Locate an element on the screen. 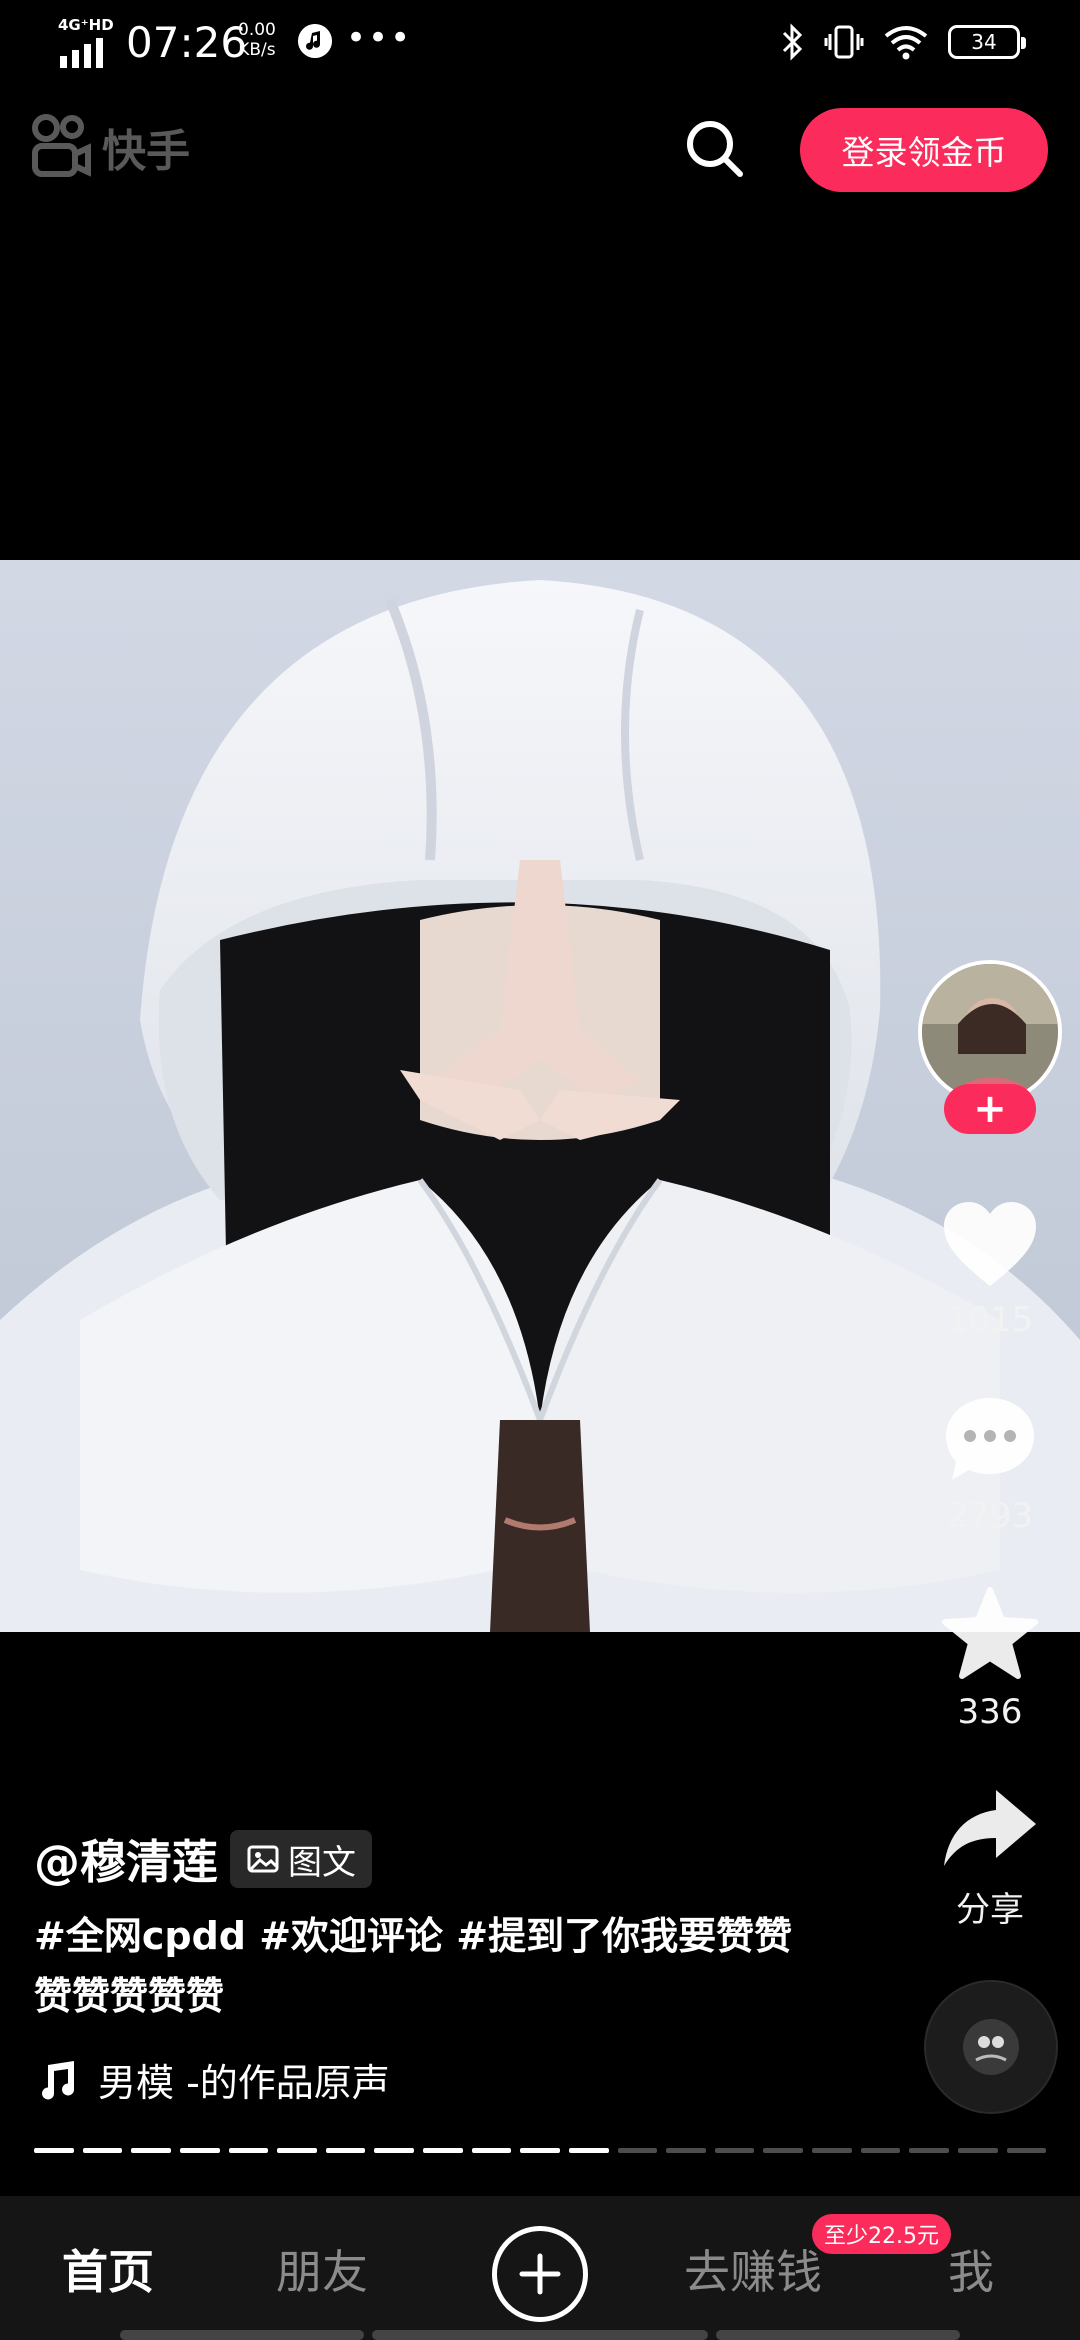 Image resolution: width=1080 pixels, height=2340 pixels. music-note-icon is located at coordinates (58, 2079).